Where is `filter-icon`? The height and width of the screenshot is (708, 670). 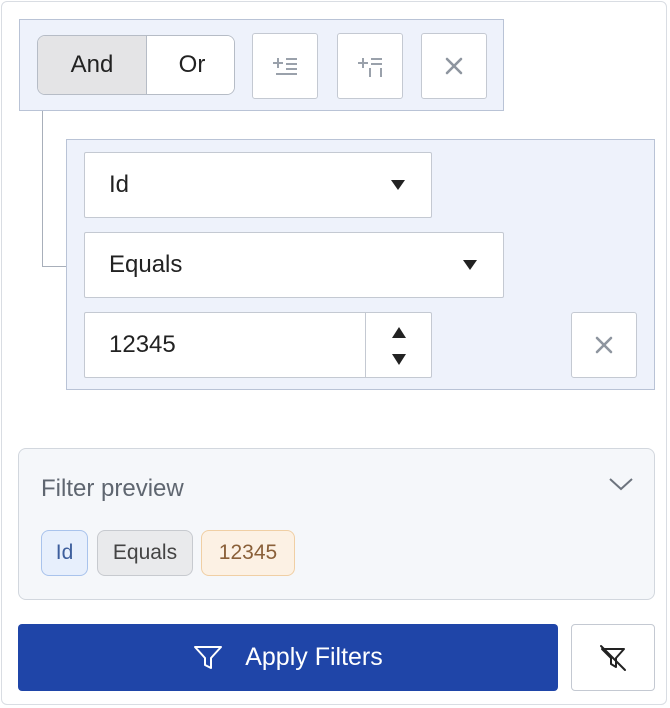 filter-icon is located at coordinates (208, 657).